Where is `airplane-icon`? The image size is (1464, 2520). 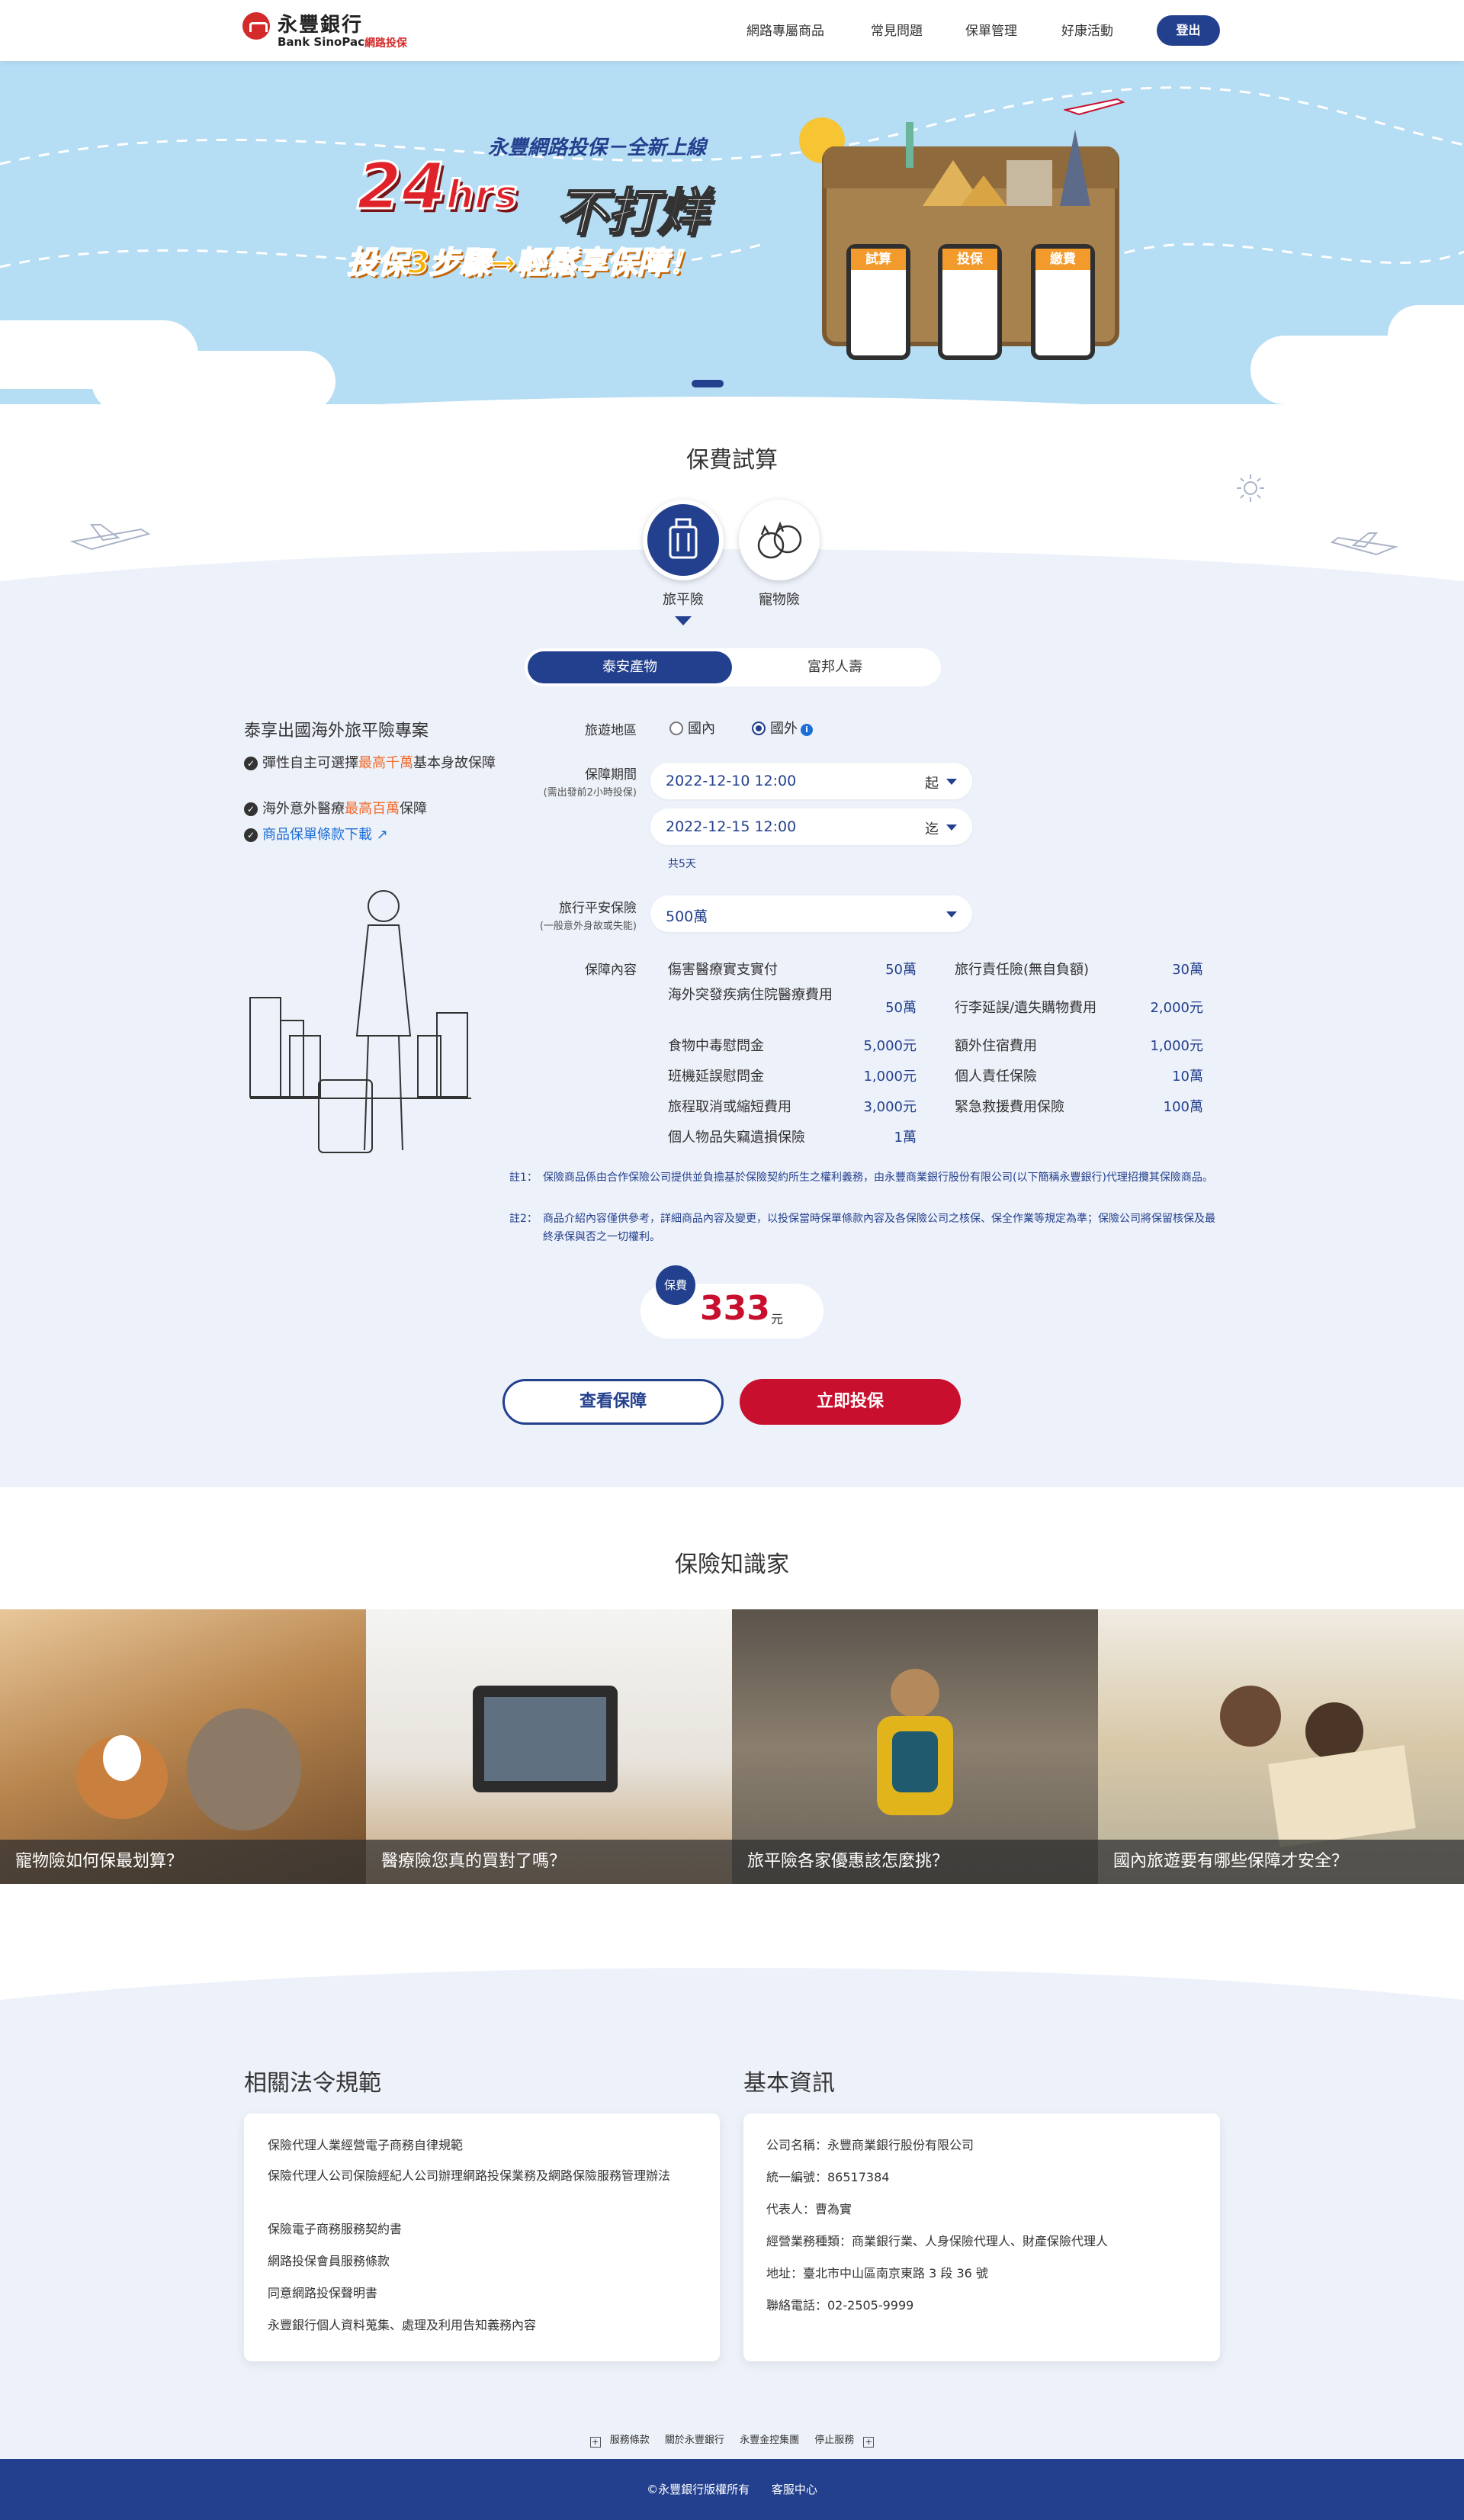
airplane-icon is located at coordinates (1094, 107).